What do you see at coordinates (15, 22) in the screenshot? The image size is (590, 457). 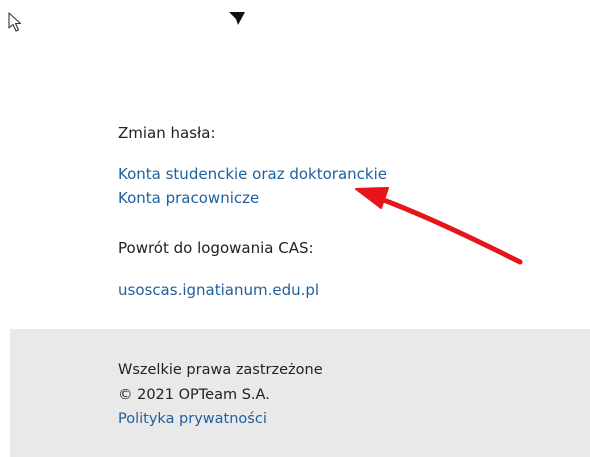 I see `mouse-pointer-icon` at bounding box center [15, 22].